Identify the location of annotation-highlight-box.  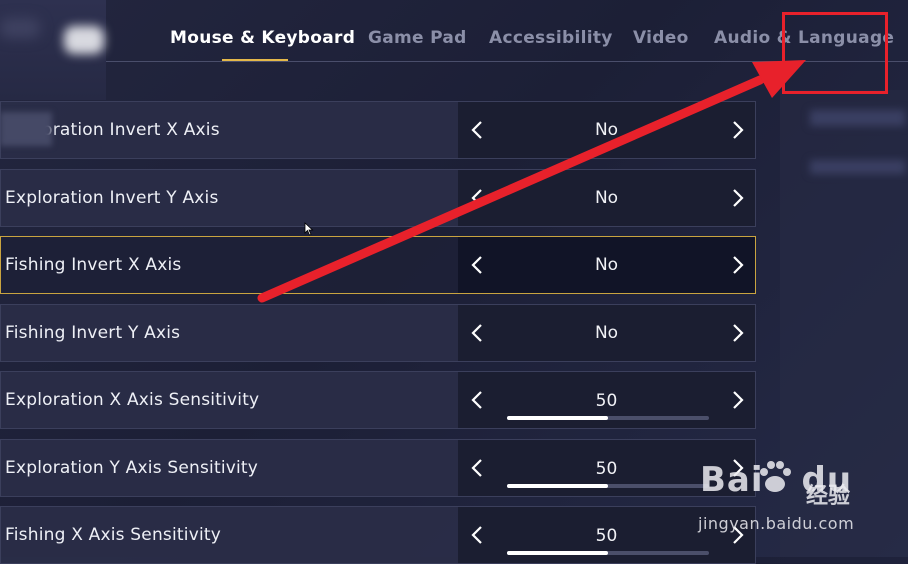
(835, 53).